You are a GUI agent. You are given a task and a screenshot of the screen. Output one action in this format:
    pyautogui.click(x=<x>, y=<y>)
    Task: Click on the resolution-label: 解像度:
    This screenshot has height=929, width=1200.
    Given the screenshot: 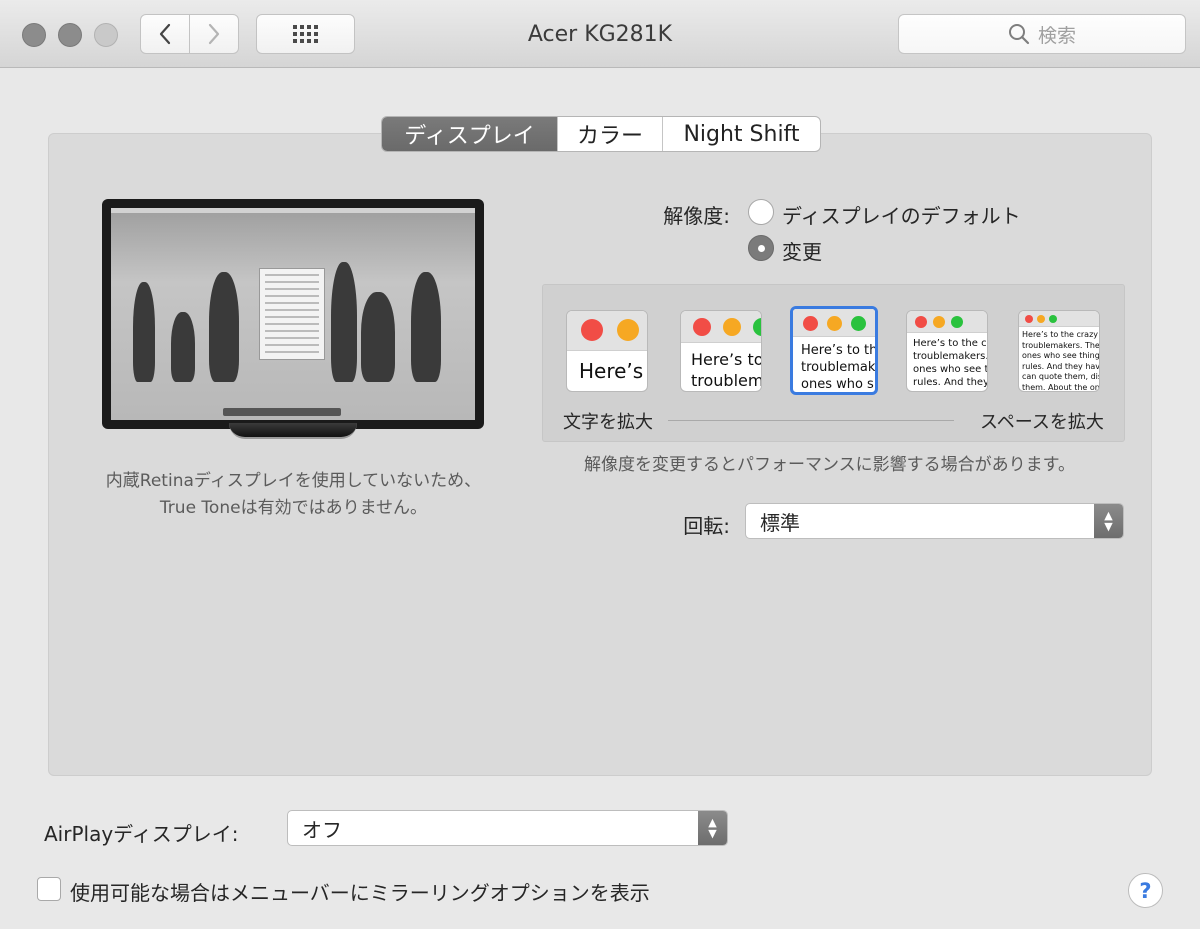 What is the action you would take?
    pyautogui.click(x=696, y=216)
    